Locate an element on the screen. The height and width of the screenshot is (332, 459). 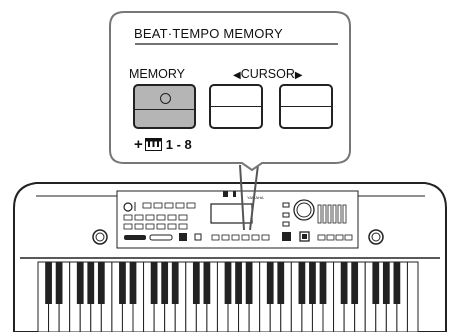
cursor-label: CURSOR is located at coordinates (267, 74).